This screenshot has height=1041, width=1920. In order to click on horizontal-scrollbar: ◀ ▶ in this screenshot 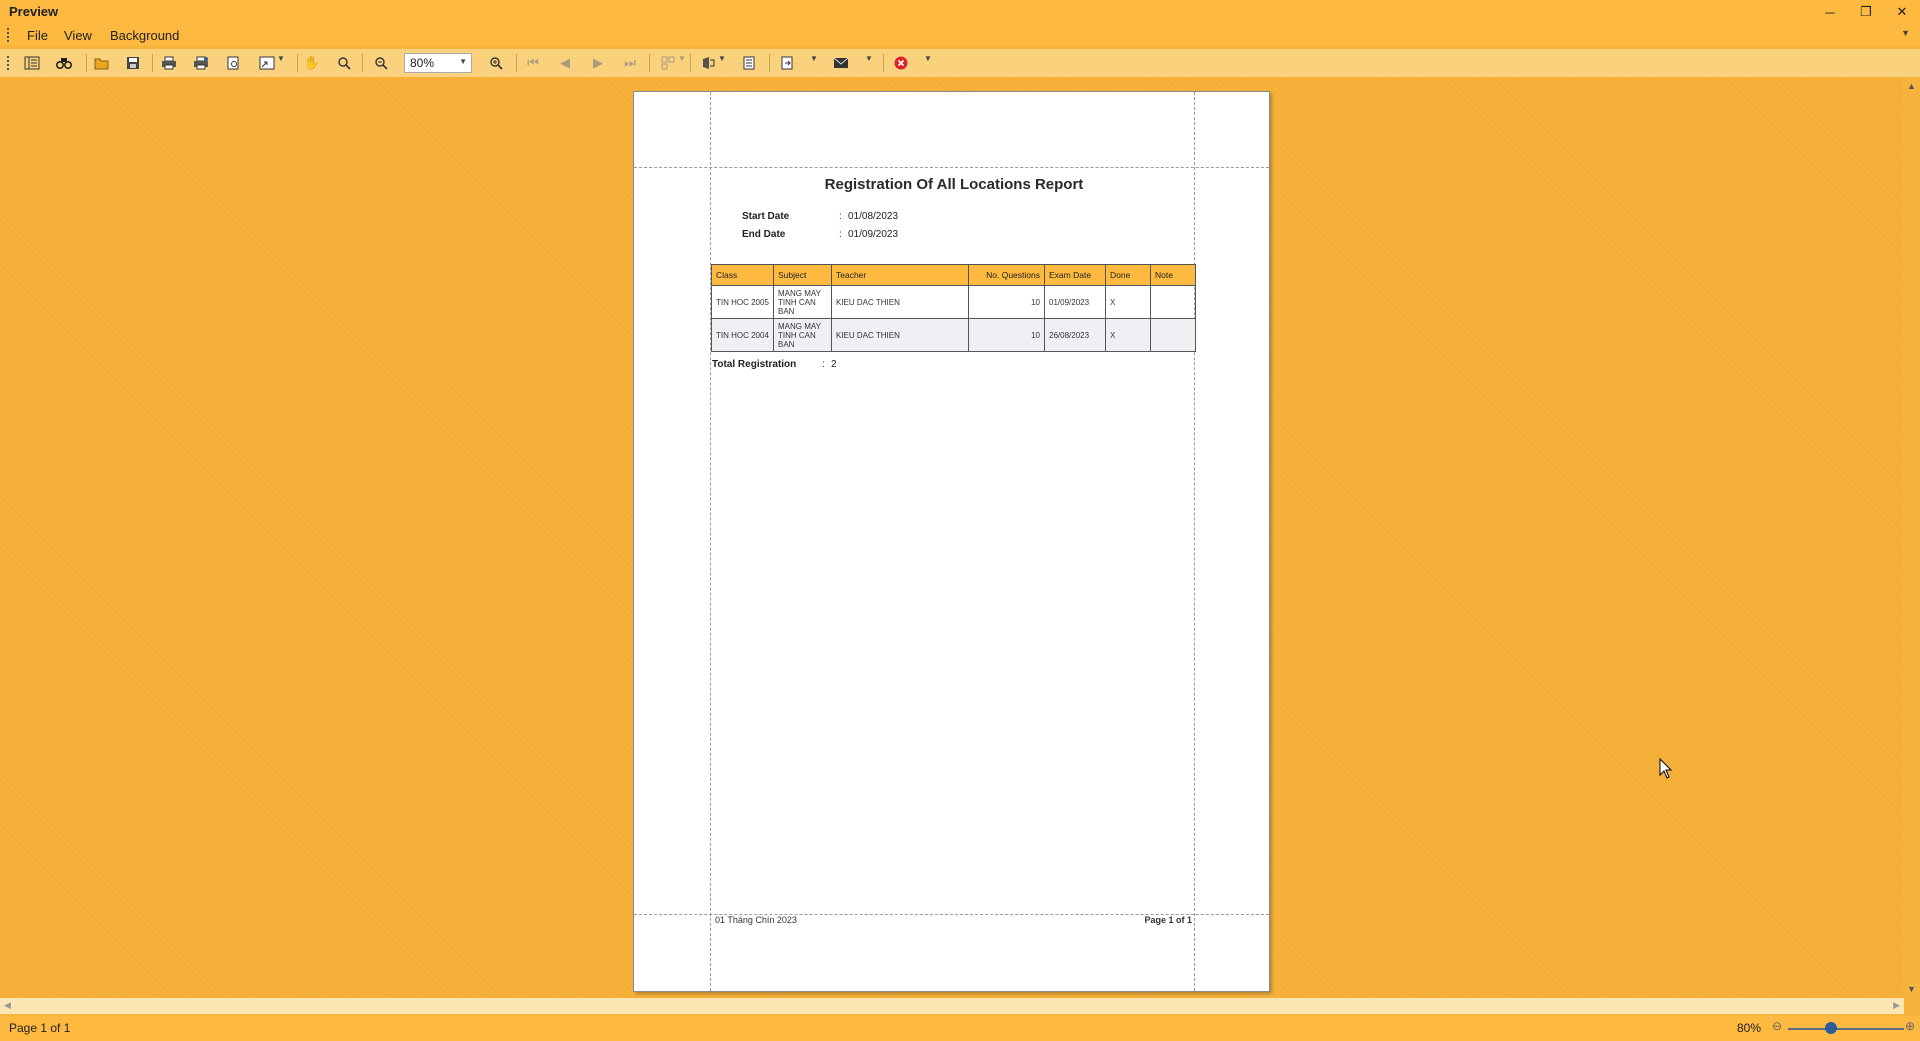, I will do `click(952, 1006)`.